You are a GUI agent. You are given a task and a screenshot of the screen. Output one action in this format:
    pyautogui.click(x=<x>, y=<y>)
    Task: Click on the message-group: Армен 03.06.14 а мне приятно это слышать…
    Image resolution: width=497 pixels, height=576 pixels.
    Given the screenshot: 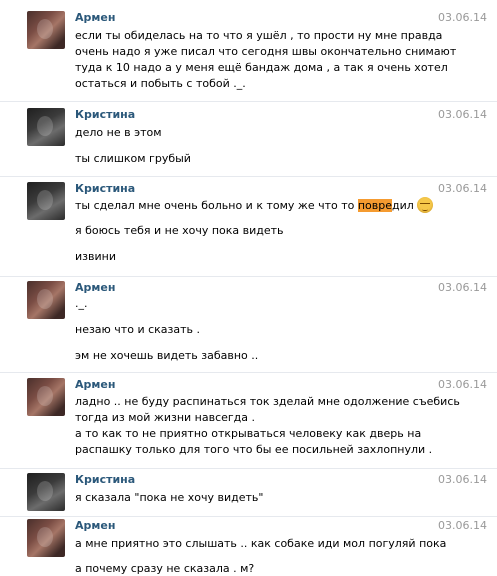 What is the action you would take?
    pyautogui.click(x=248, y=545)
    